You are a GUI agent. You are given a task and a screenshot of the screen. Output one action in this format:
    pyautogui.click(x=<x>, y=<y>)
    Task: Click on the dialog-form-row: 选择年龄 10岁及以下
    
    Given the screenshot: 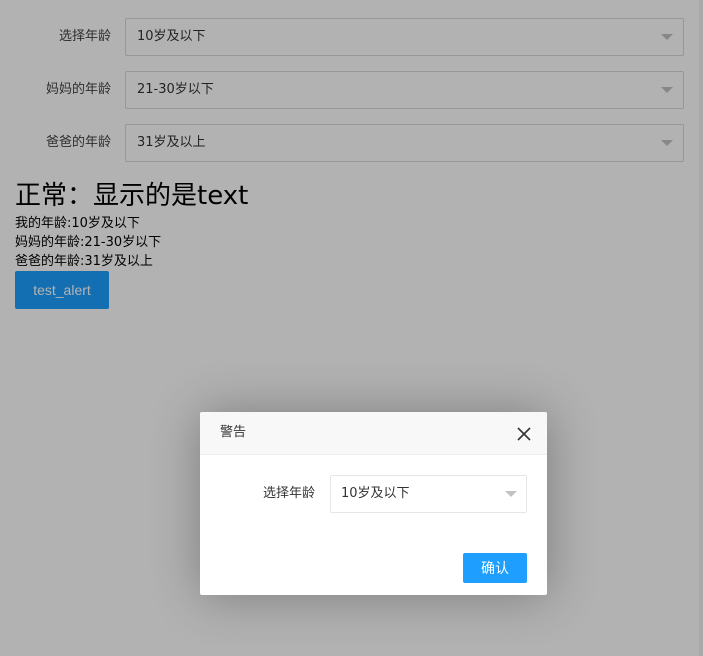 What is the action you would take?
    pyautogui.click(x=373, y=494)
    